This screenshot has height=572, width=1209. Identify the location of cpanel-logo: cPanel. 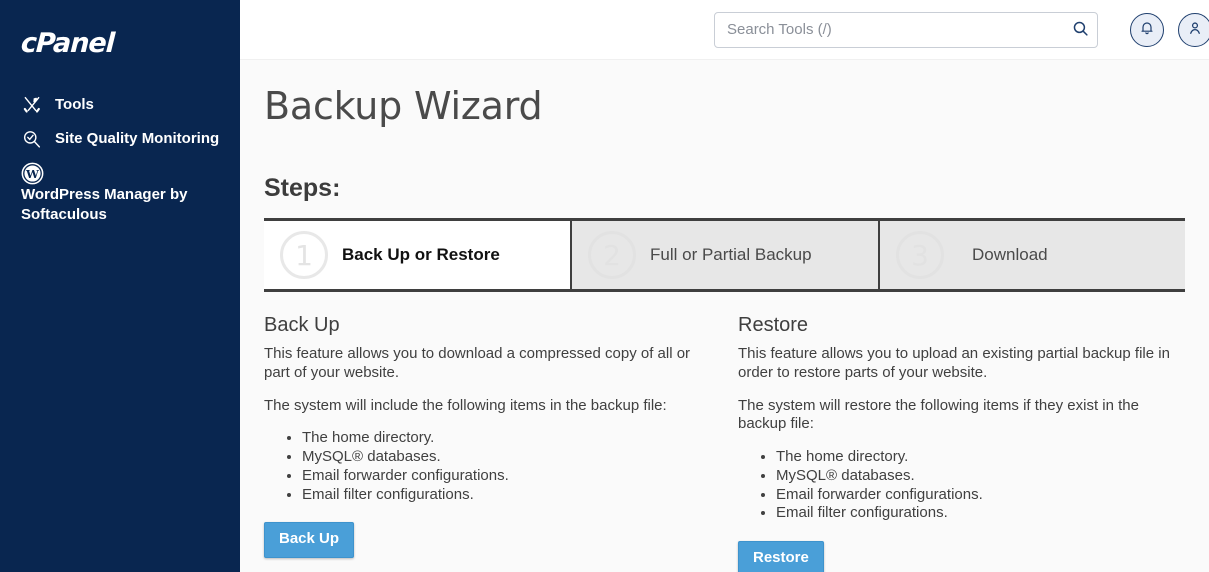
(85, 43).